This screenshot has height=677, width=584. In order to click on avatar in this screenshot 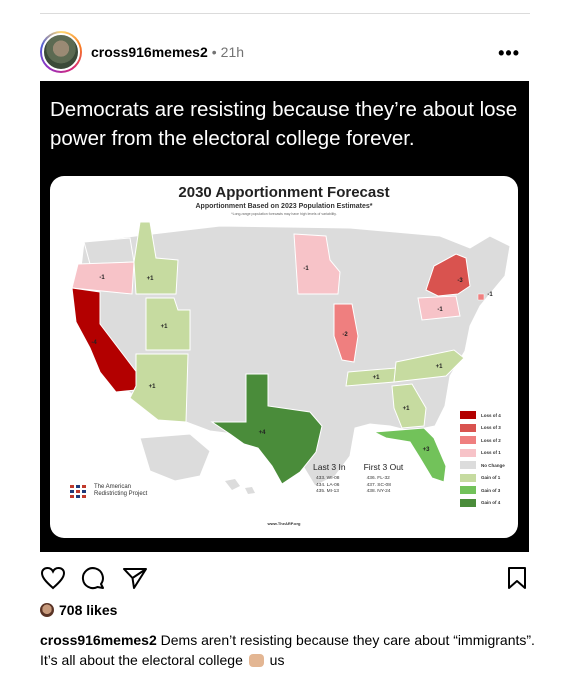, I will do `click(61, 52)`.